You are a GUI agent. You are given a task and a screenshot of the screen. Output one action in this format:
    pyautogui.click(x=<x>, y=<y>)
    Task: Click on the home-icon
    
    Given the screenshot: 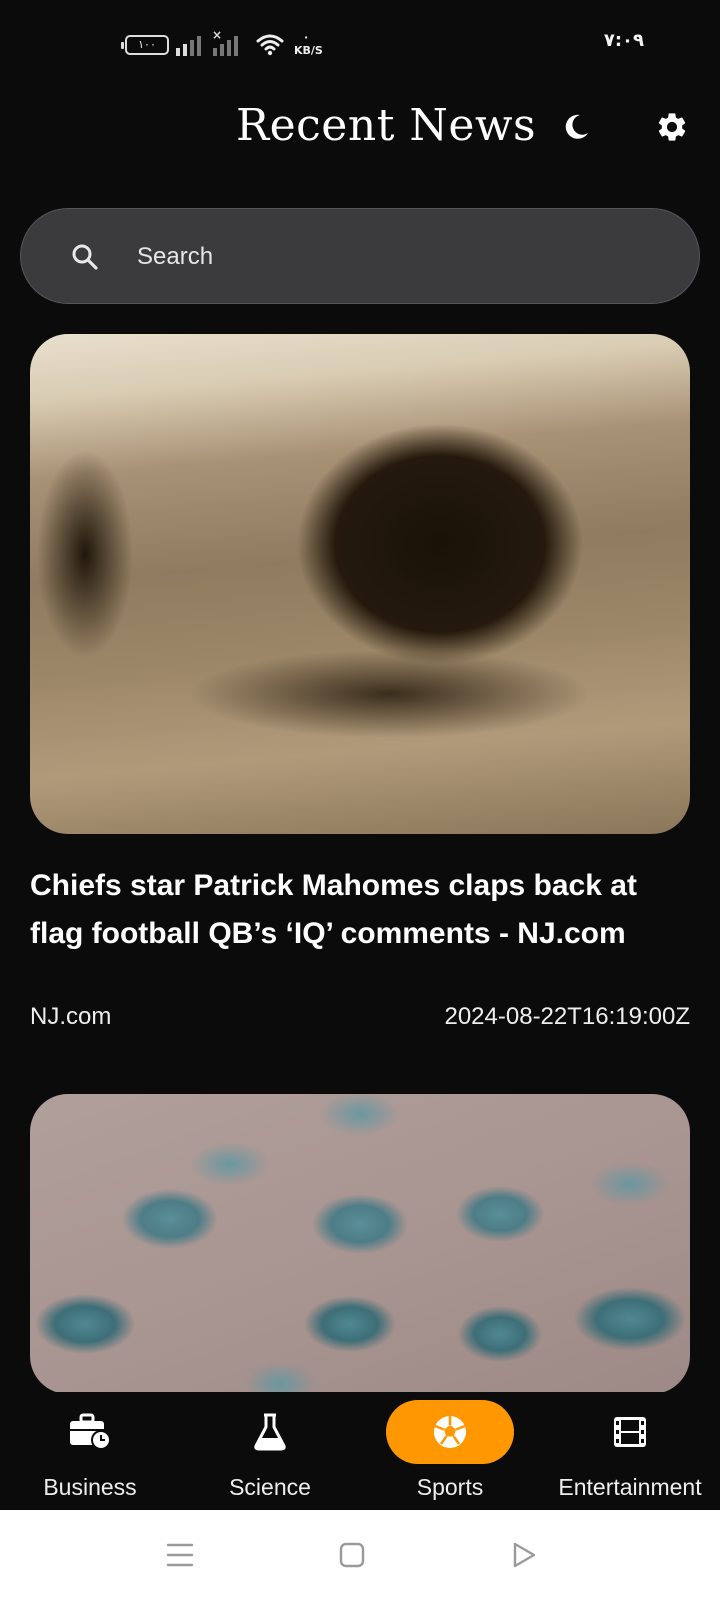 What is the action you would take?
    pyautogui.click(x=352, y=1555)
    